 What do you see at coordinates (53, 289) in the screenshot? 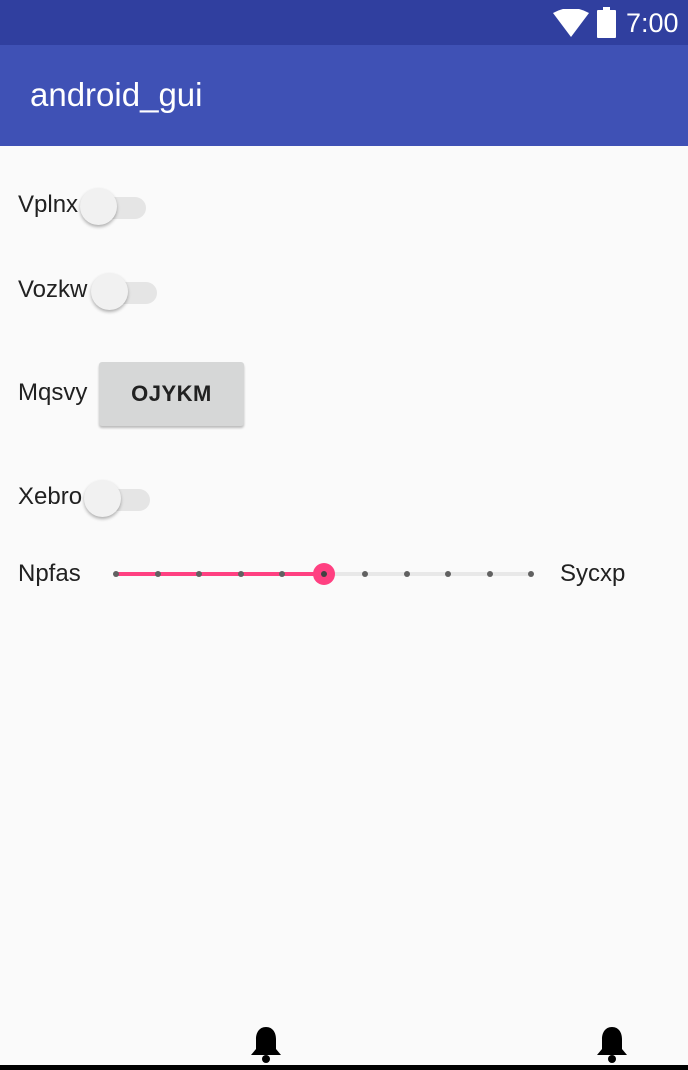
I see `switch-label-vozkw: Vozkw` at bounding box center [53, 289].